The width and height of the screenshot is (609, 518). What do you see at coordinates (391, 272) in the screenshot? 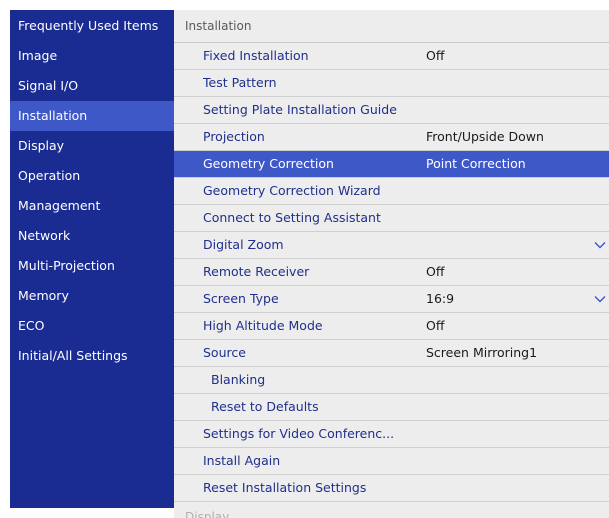
I see `menu-row-remote-receiver: Remote Receiver Off` at bounding box center [391, 272].